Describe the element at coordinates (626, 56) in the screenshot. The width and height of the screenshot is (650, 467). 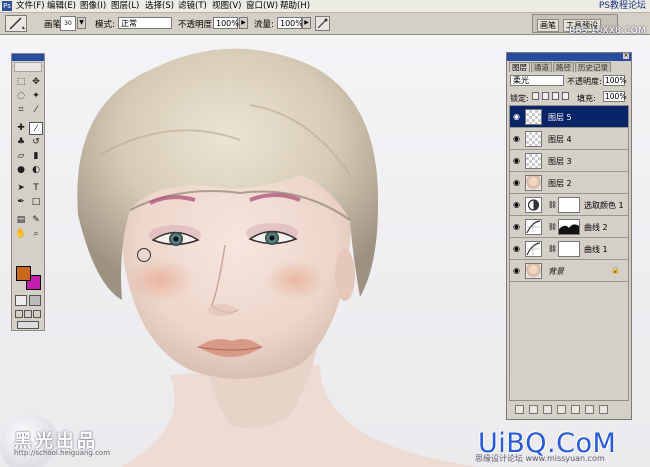
I see `close-icon: ×` at that location.